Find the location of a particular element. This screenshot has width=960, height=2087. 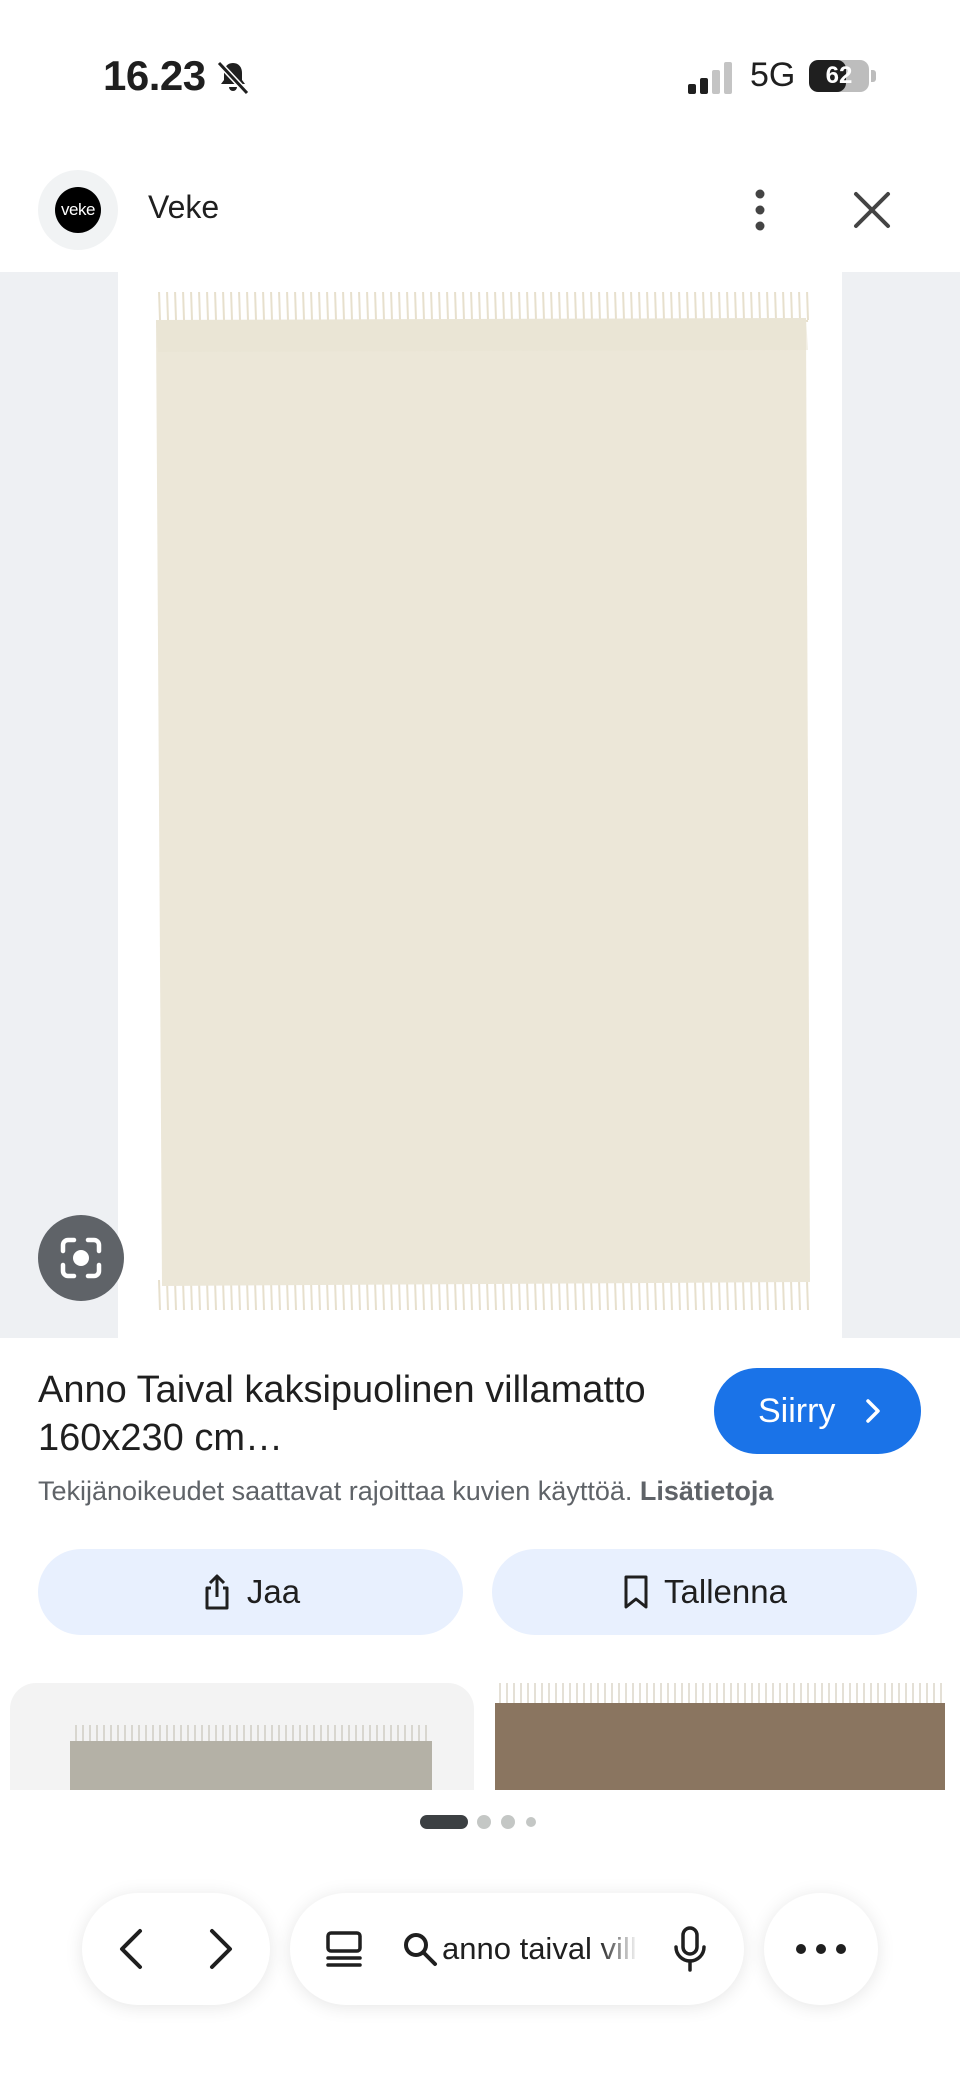

more-options-button is located at coordinates (821, 1949).